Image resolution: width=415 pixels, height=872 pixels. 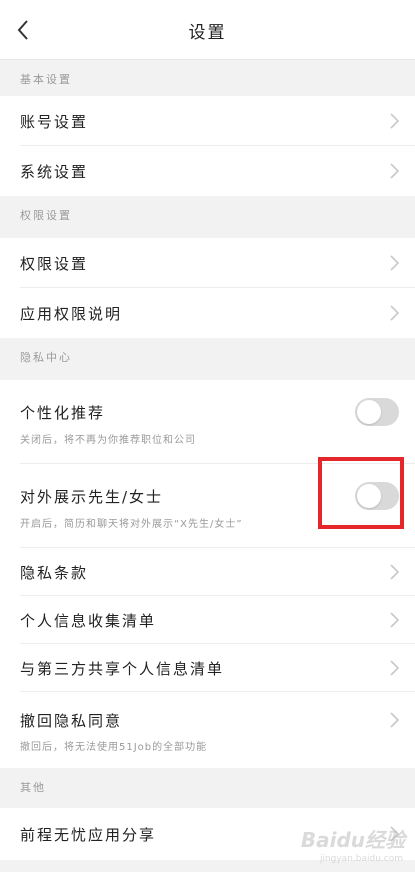 I want to click on row-account-settings: 账号设置, so click(x=207, y=121).